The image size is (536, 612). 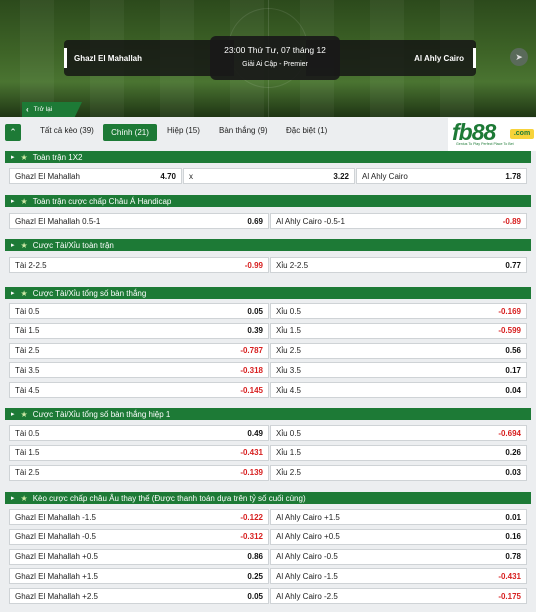 I want to click on odds-cell: Tài 1.5 0.39, so click(x=139, y=330).